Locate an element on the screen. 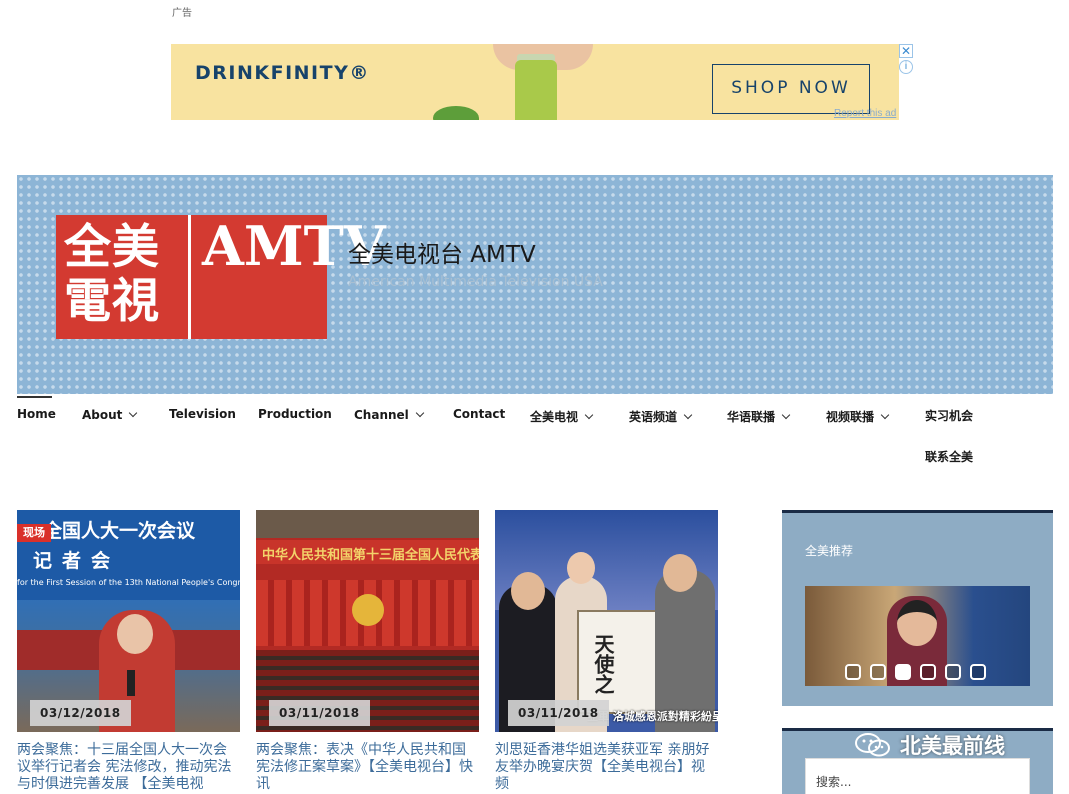 The width and height of the screenshot is (1069, 794). emblem-overlay is located at coordinates (368, 610).